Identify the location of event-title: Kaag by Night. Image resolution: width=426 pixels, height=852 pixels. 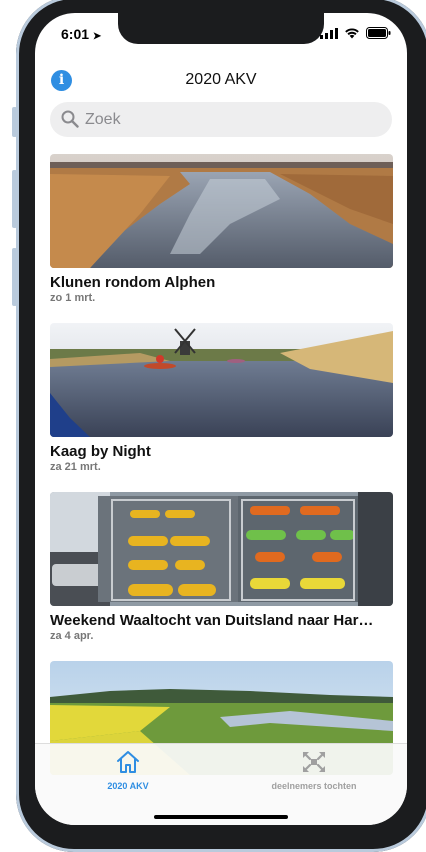
(100, 451).